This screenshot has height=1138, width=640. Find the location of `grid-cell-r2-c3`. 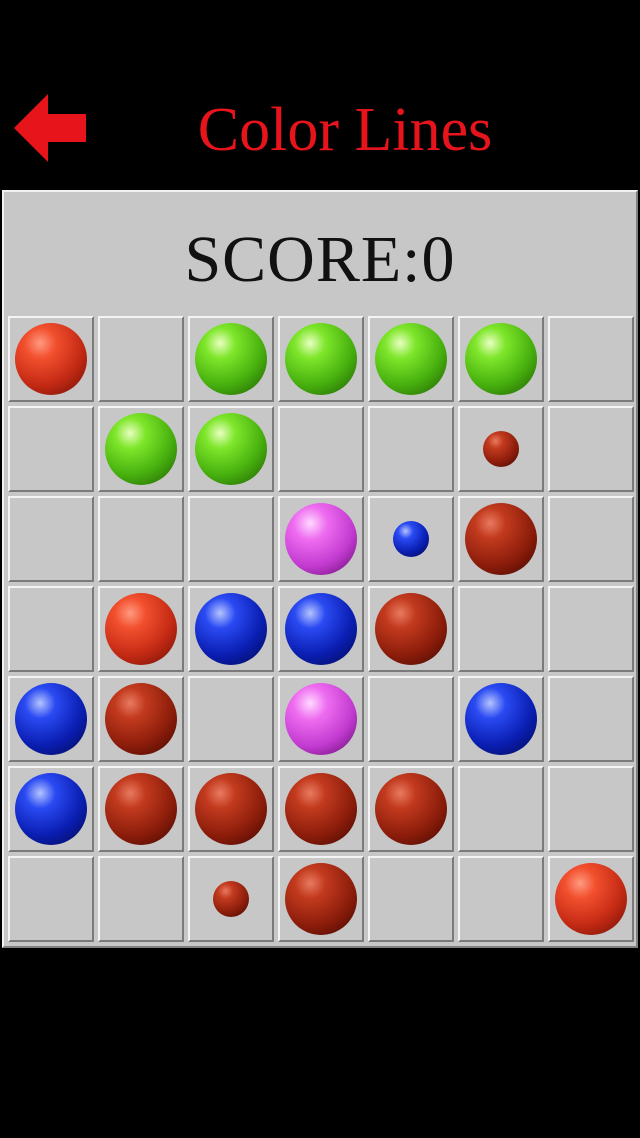

grid-cell-r2-c3 is located at coordinates (231, 449).